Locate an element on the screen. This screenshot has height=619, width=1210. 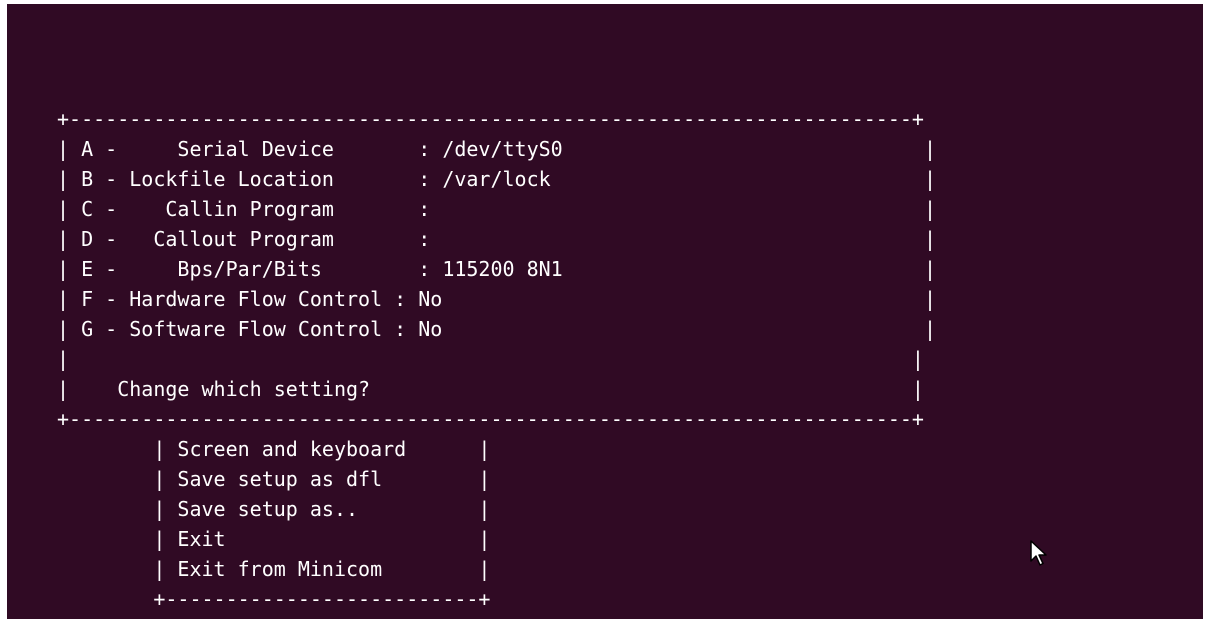
menu-item-save-setup-as-dfl: | Save setup as dfl | is located at coordinates (273, 479).